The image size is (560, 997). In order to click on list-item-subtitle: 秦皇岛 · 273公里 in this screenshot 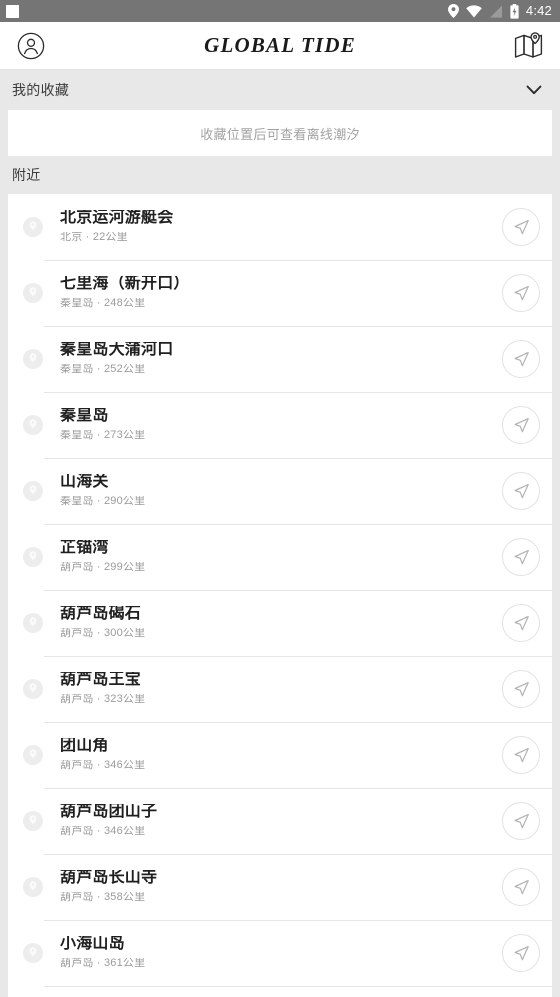, I will do `click(103, 436)`.